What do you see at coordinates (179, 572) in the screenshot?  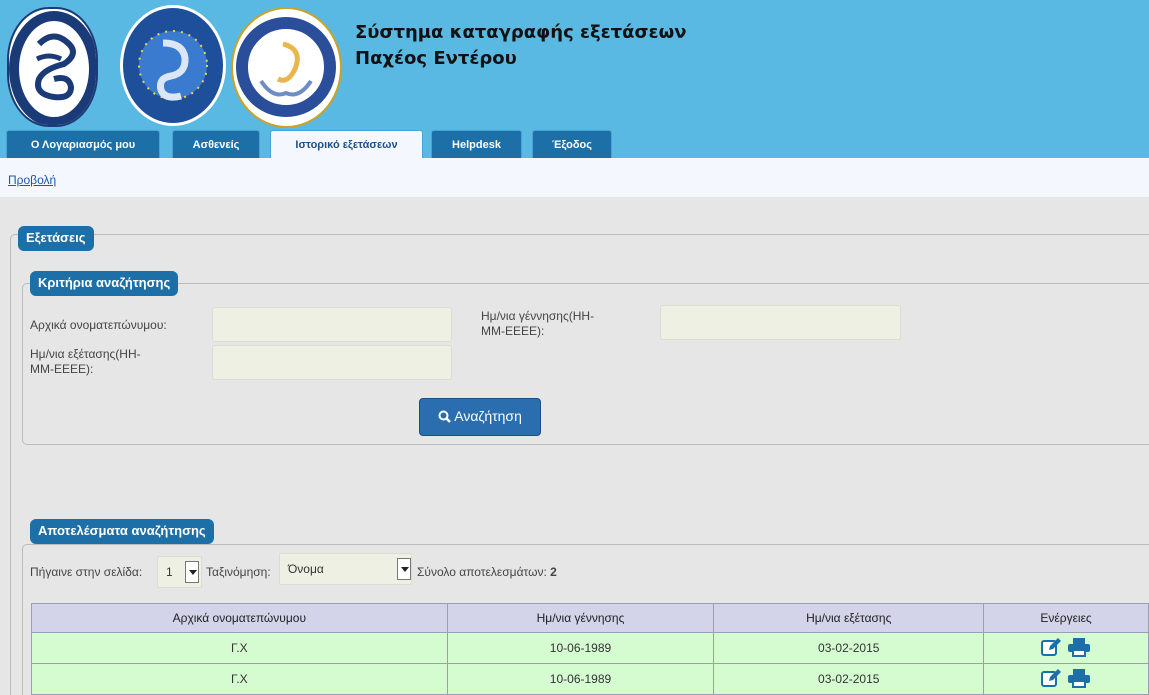 I see `page-select: 1` at bounding box center [179, 572].